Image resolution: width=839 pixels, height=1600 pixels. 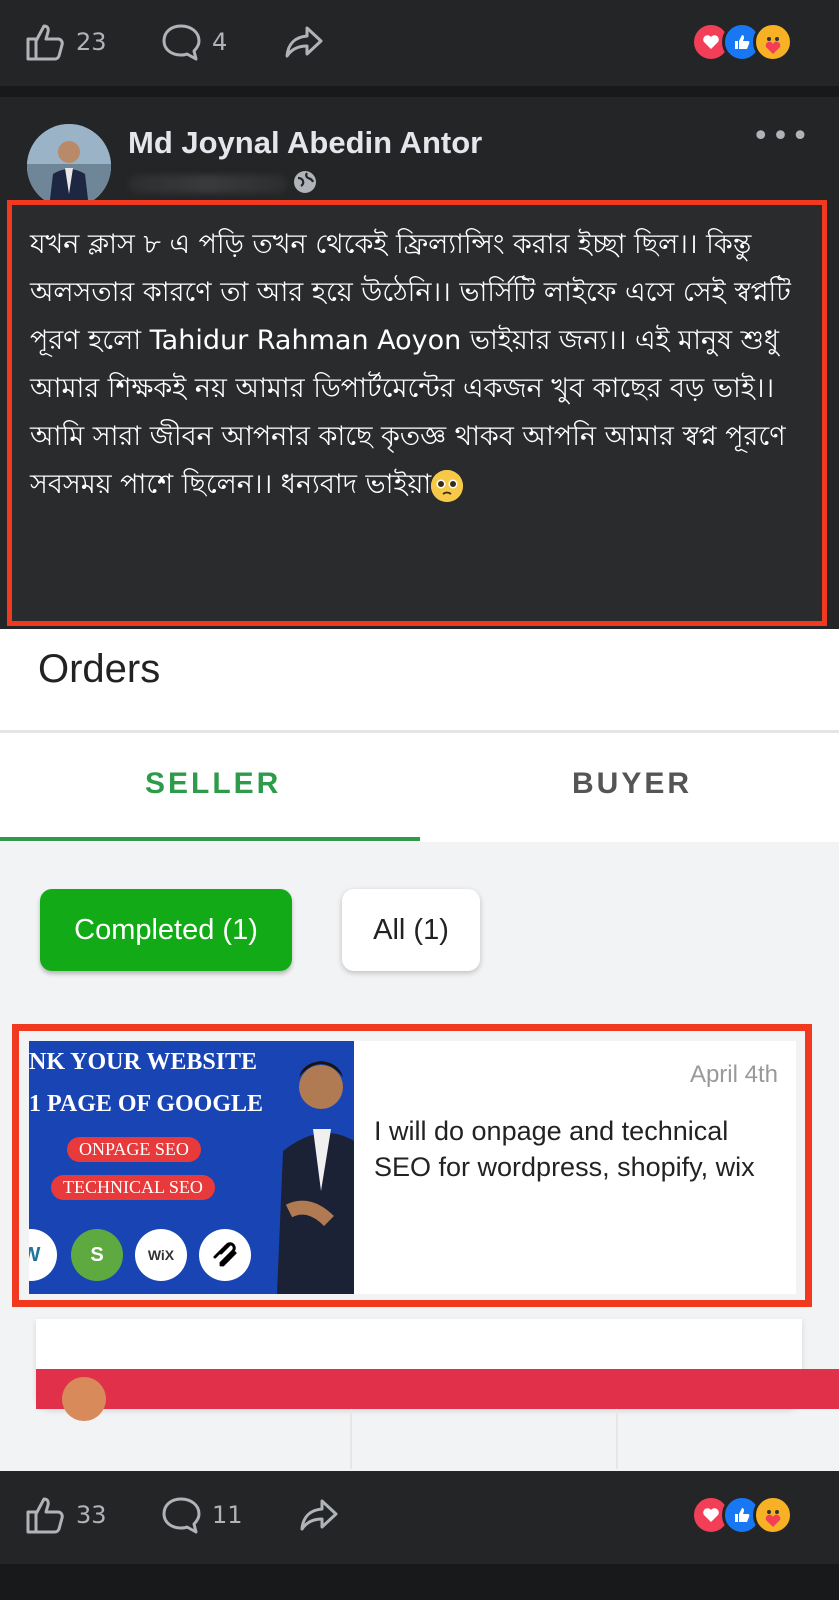 I want to click on active-tab-indicator, so click(x=210, y=839).